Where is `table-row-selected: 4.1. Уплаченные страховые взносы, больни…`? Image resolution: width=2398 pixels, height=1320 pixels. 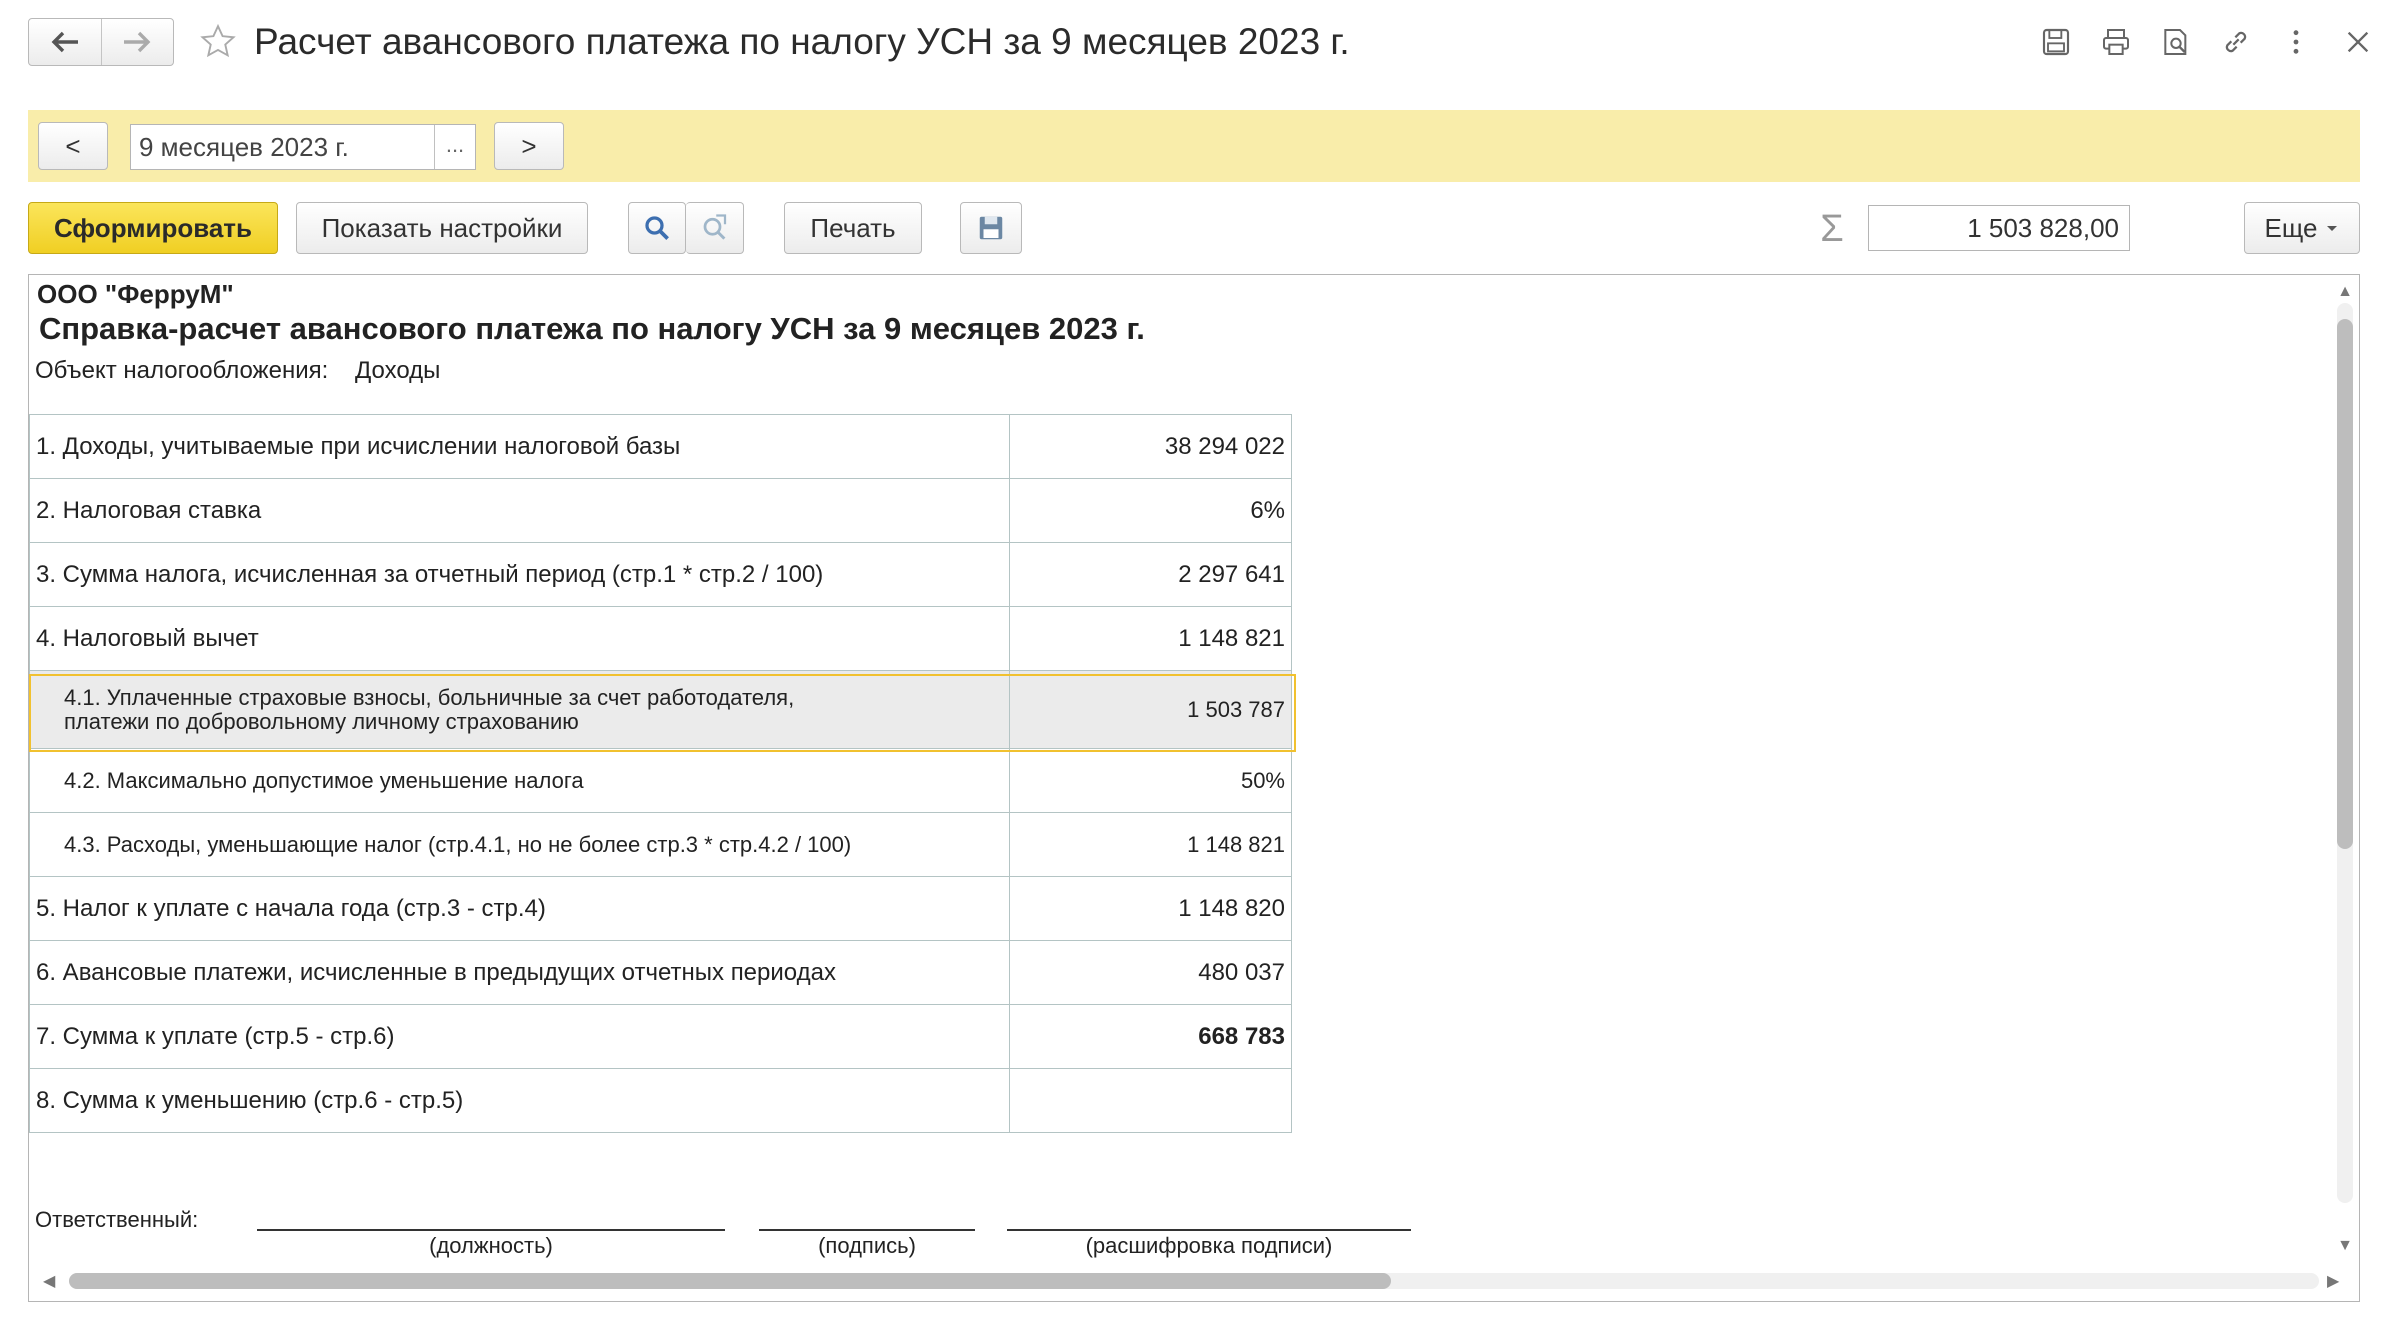
table-row-selected: 4.1. Уплаченные страховые взносы, больни… is located at coordinates (660, 709).